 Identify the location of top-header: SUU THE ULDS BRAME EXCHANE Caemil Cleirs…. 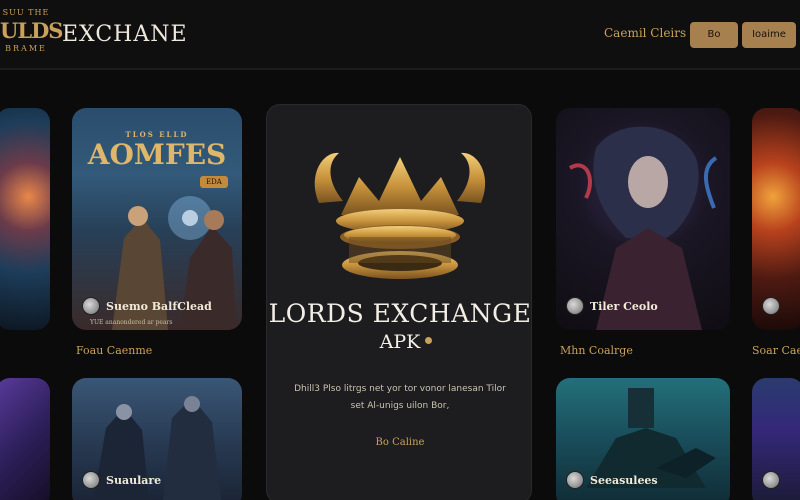
(400, 35).